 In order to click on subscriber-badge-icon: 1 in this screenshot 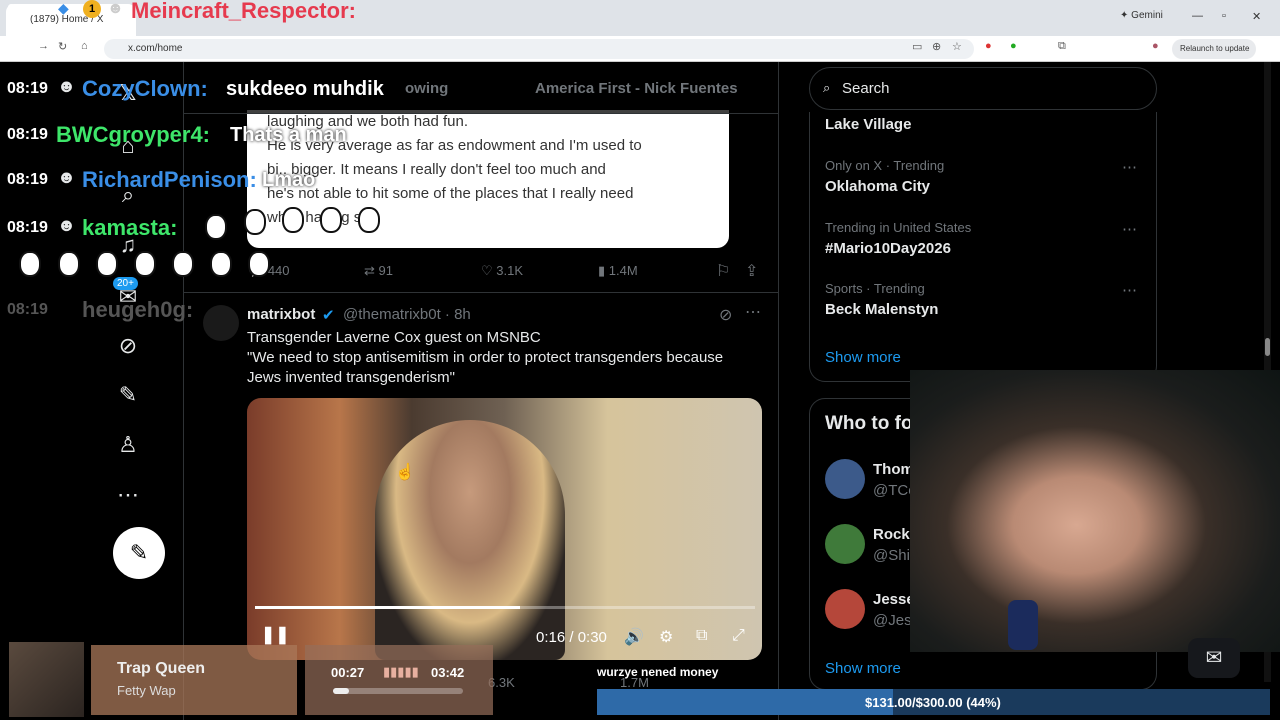, I will do `click(92, 9)`.